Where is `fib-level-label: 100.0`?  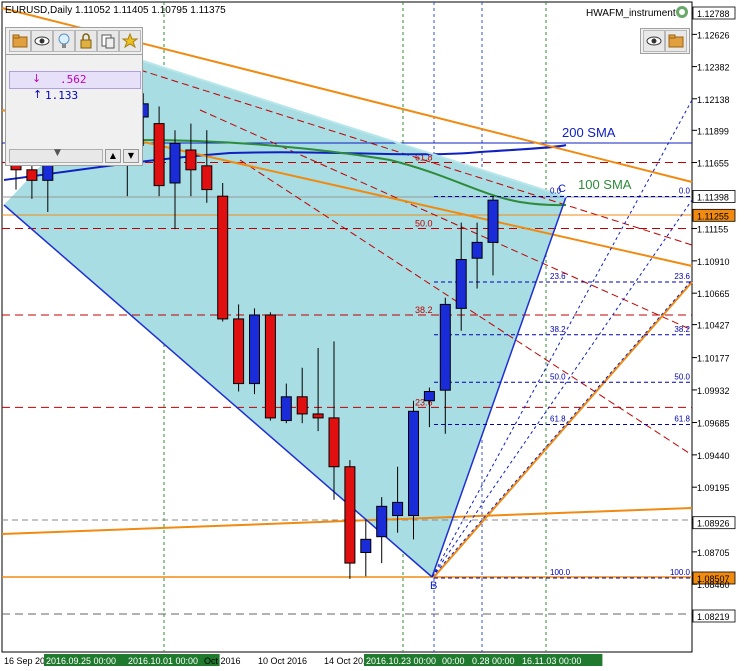
fib-level-label: 100.0 is located at coordinates (560, 572).